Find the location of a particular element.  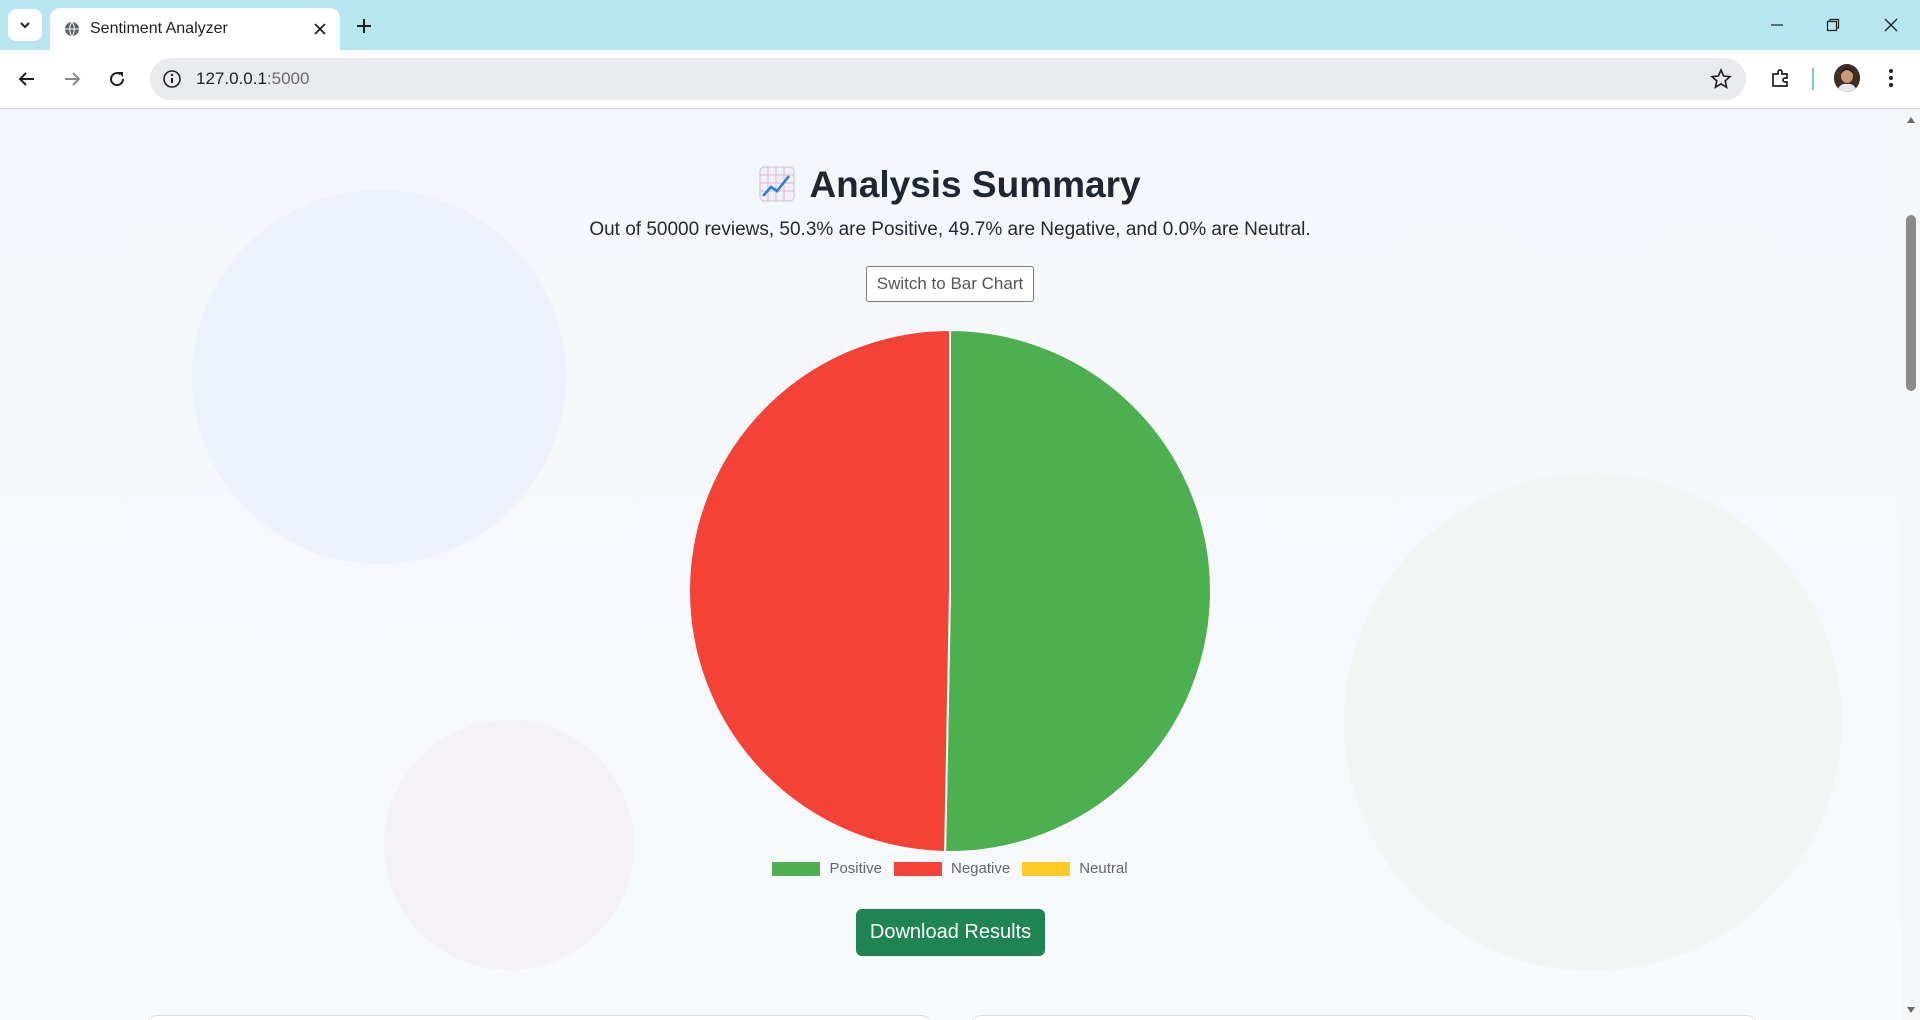

url-text: 127.0.0.1:5000 is located at coordinates (252, 79).